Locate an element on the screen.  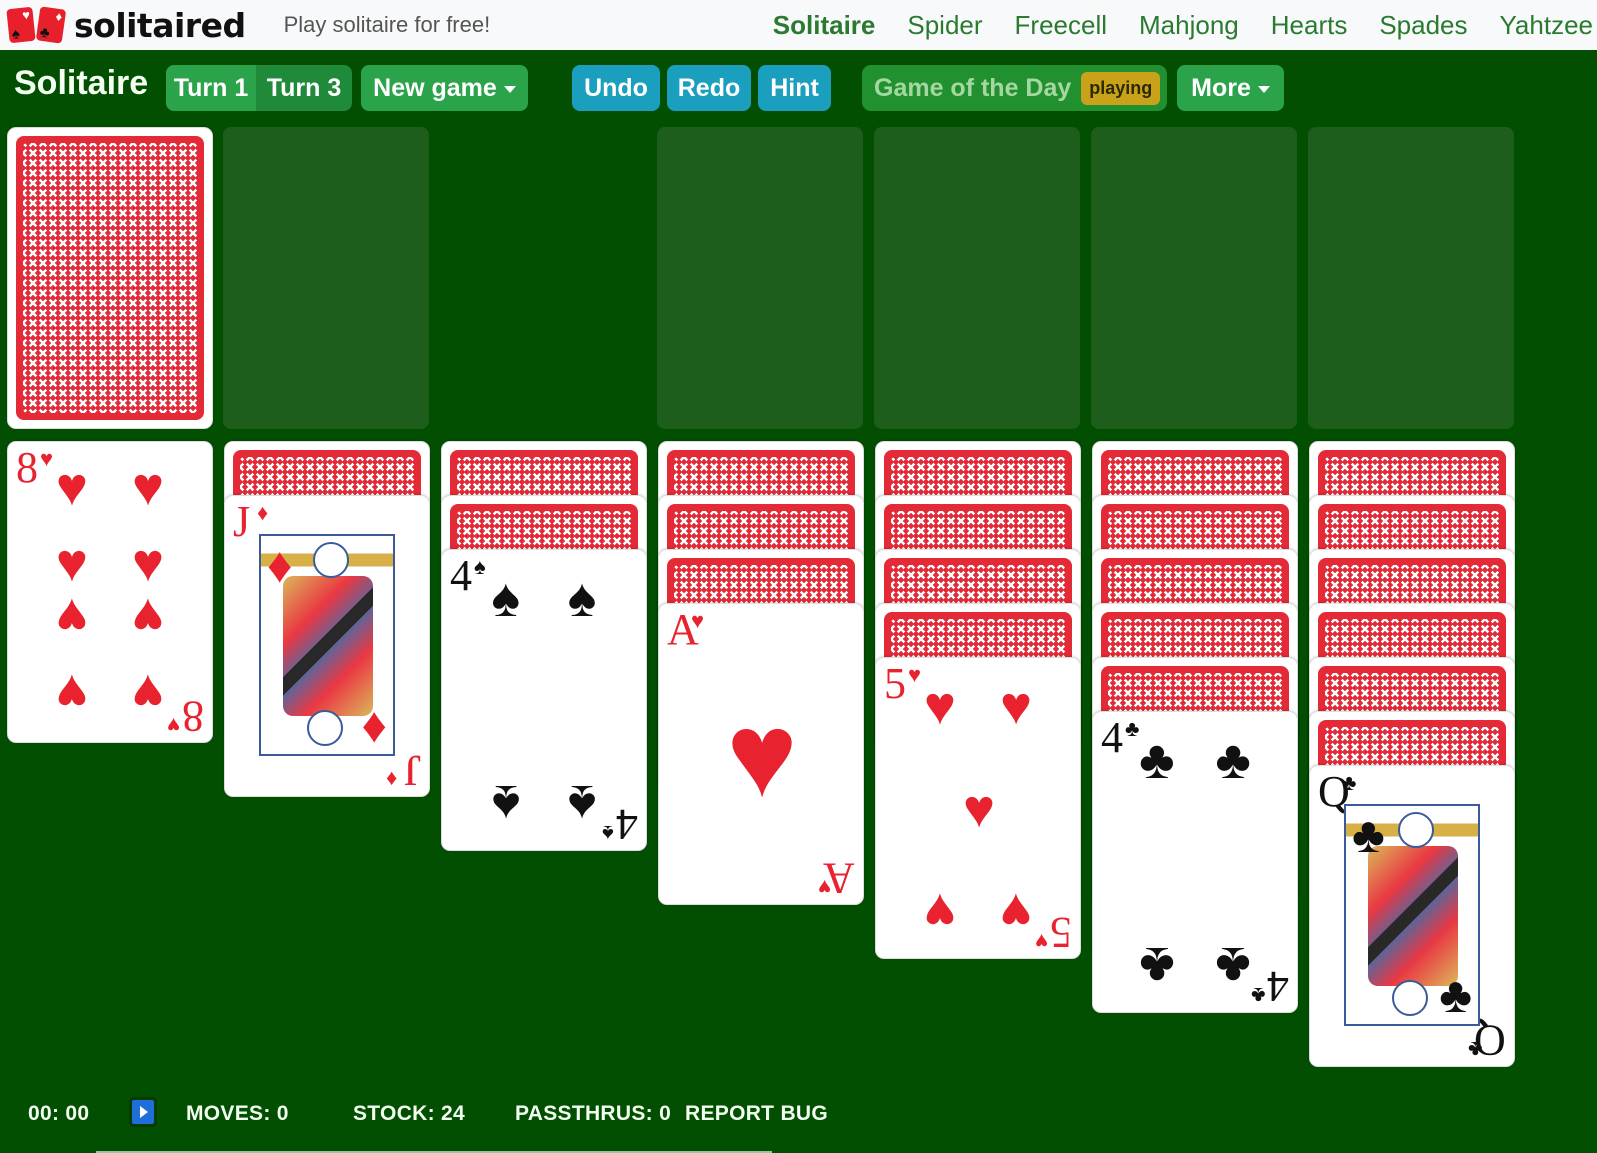
undo-button: Undo is located at coordinates (616, 88).